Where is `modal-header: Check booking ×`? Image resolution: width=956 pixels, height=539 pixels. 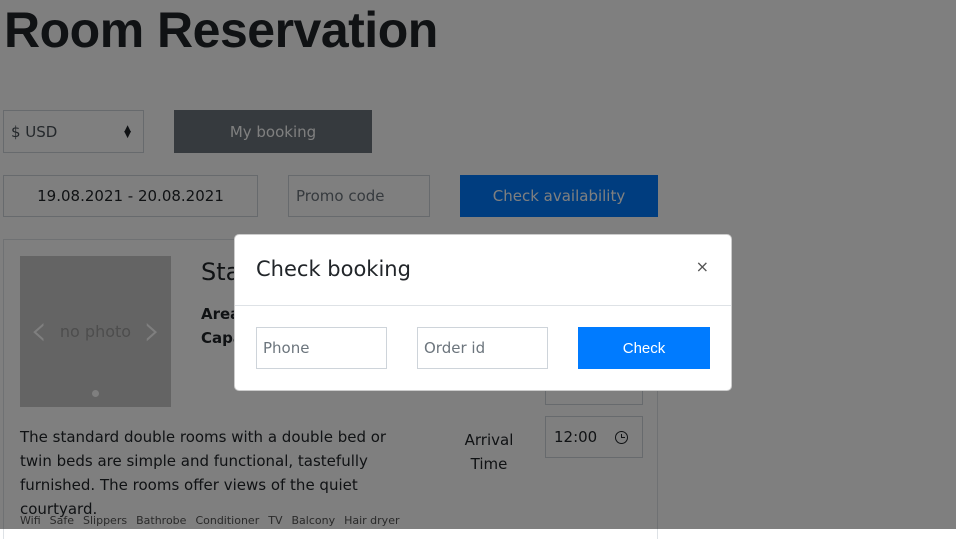 modal-header: Check booking × is located at coordinates (483, 270).